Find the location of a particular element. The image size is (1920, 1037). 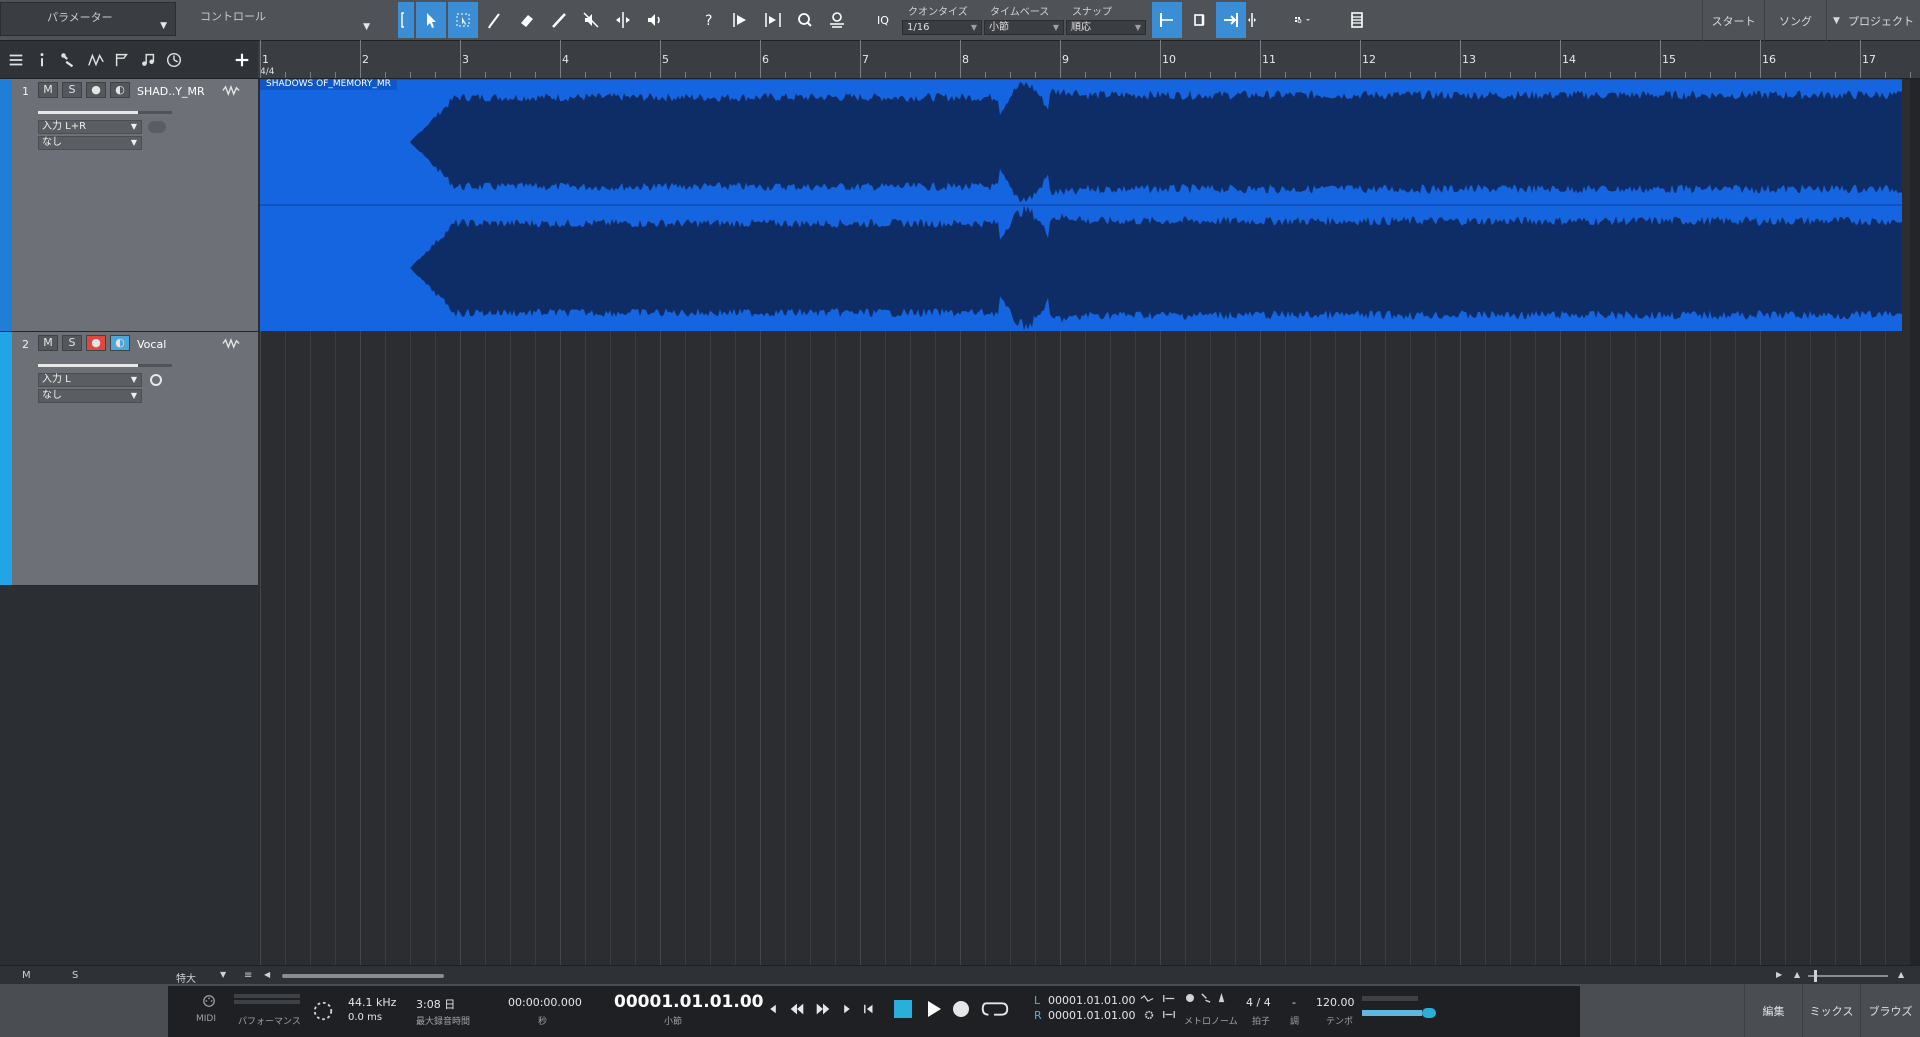

start-nav-button: スタート is located at coordinates (1733, 20).